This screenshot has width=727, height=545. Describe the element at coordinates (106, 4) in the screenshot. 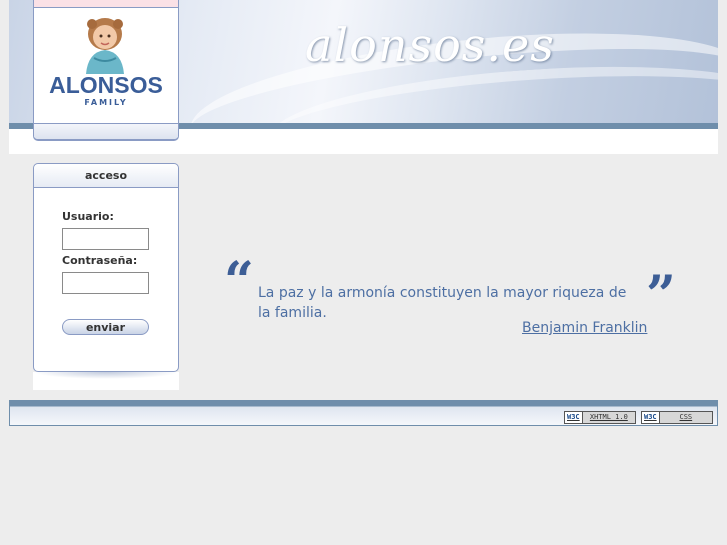

I see `logo-top-strip` at that location.